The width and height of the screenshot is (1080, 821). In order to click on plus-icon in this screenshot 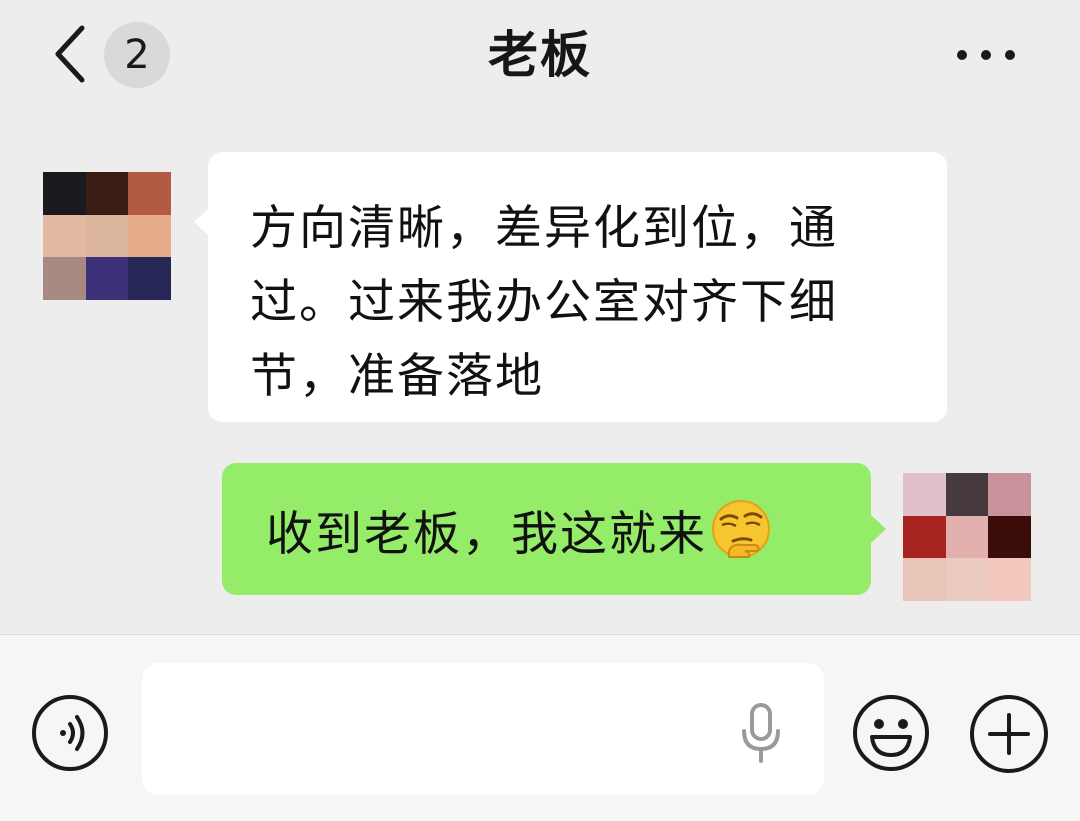, I will do `click(1009, 734)`.